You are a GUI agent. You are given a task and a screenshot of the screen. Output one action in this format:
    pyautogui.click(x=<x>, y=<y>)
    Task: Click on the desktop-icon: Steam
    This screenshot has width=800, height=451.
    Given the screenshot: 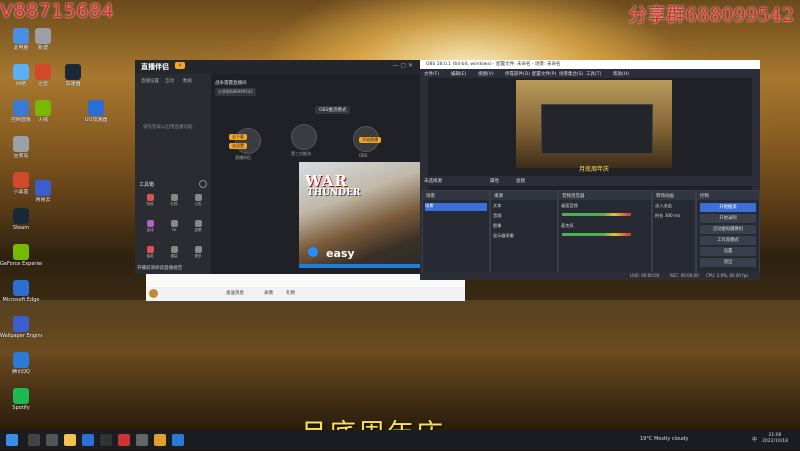 What is the action you would take?
    pyautogui.click(x=21, y=219)
    